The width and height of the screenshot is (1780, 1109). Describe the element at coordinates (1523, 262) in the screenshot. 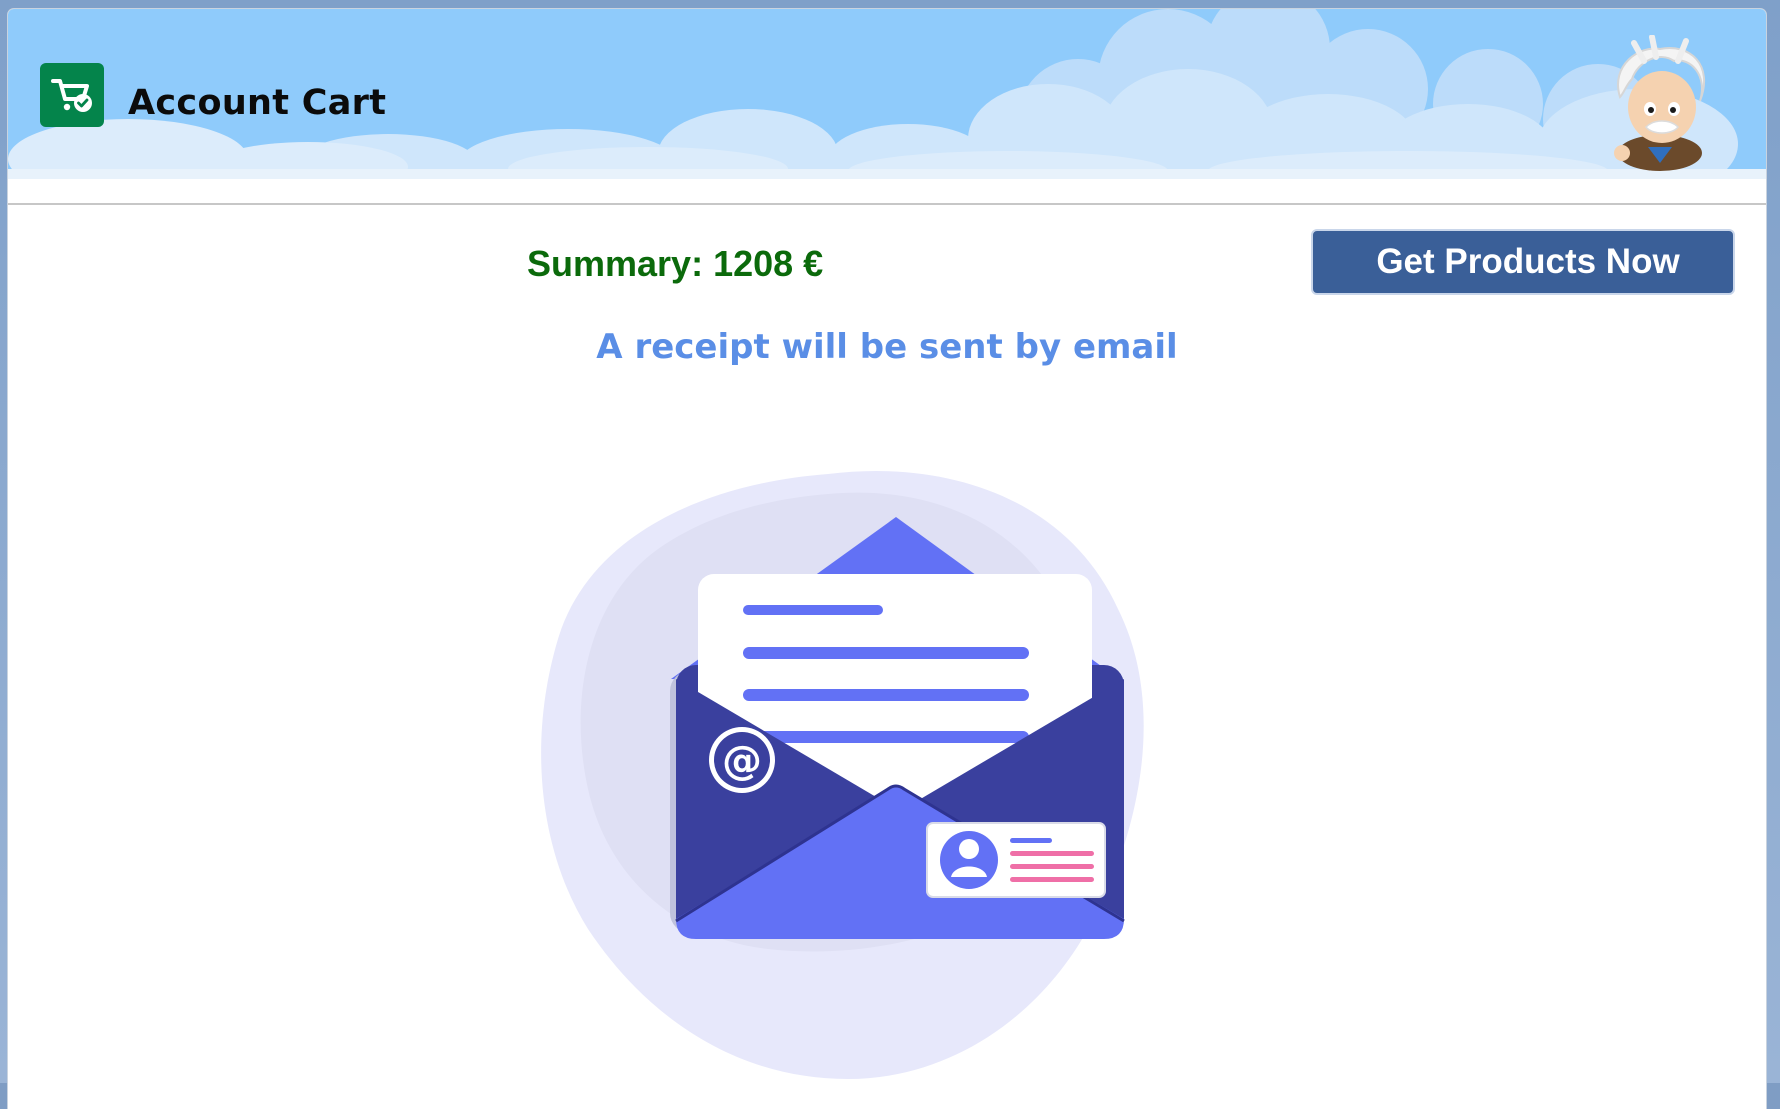

I see `get-products-now-button: Get Products Now` at that location.